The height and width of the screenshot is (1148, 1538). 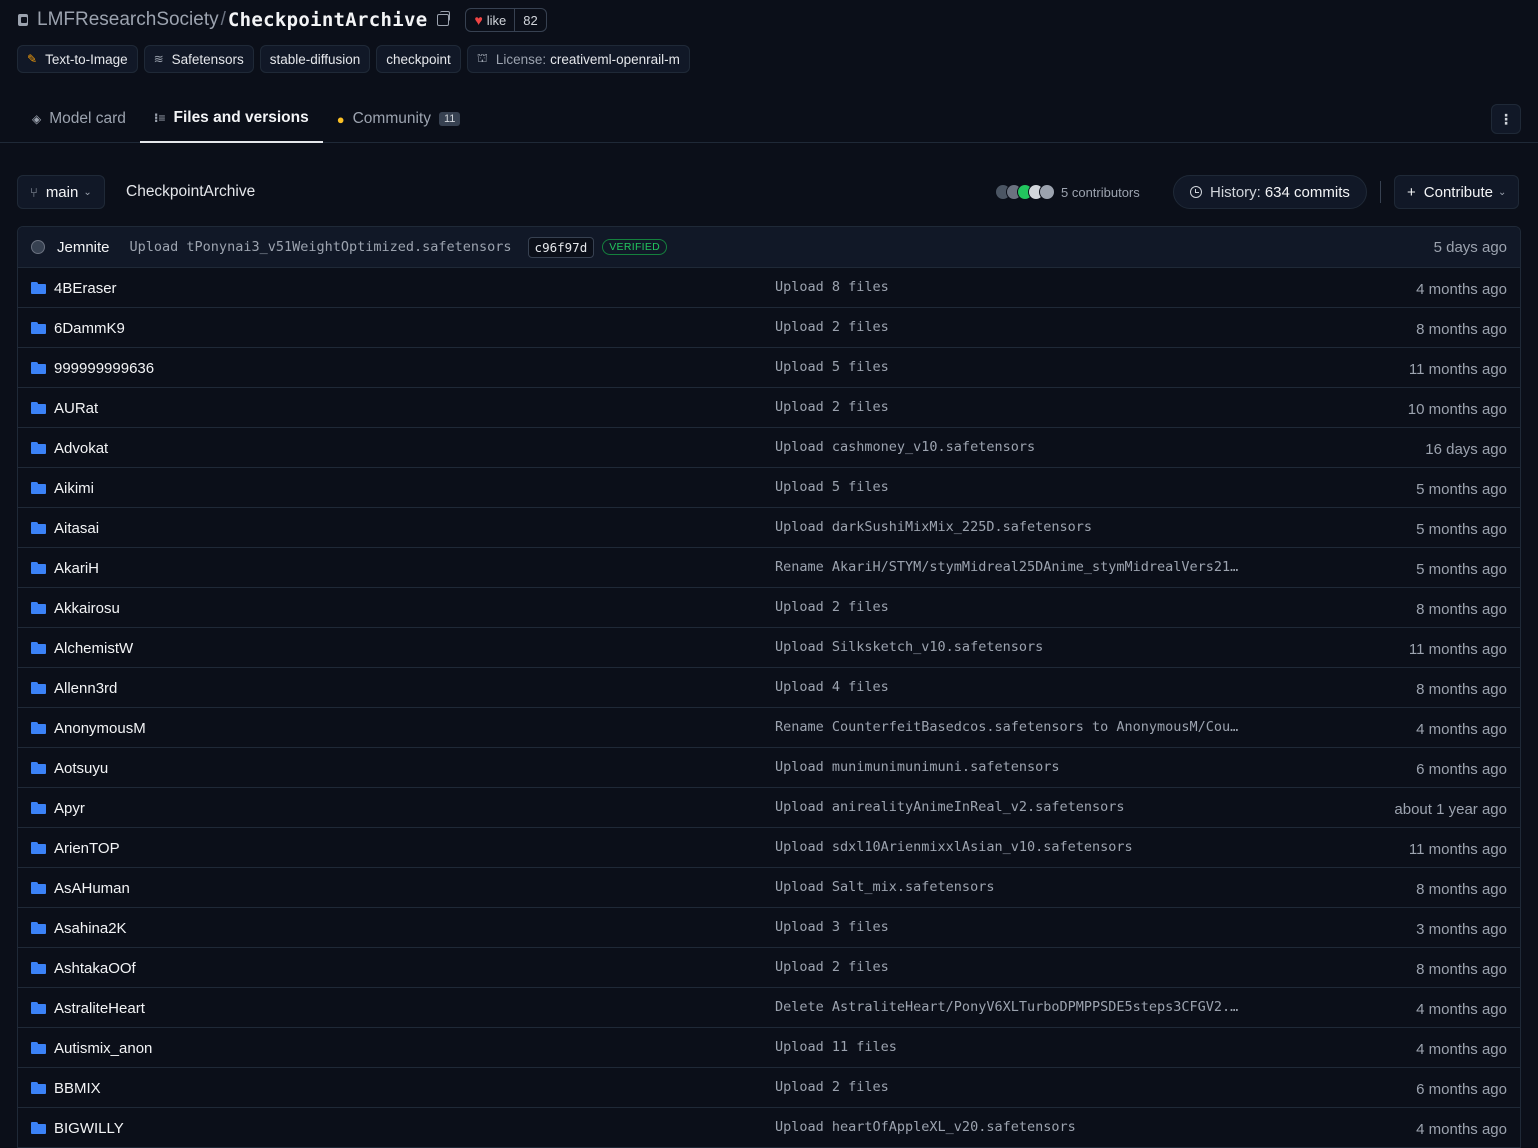 I want to click on folder-name-link: Aotsuyu, so click(x=81, y=768).